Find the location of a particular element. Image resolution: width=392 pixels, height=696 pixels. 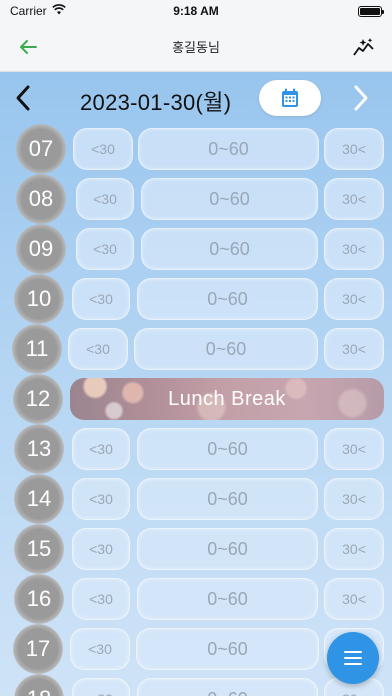

menu-icon is located at coordinates (353, 658).